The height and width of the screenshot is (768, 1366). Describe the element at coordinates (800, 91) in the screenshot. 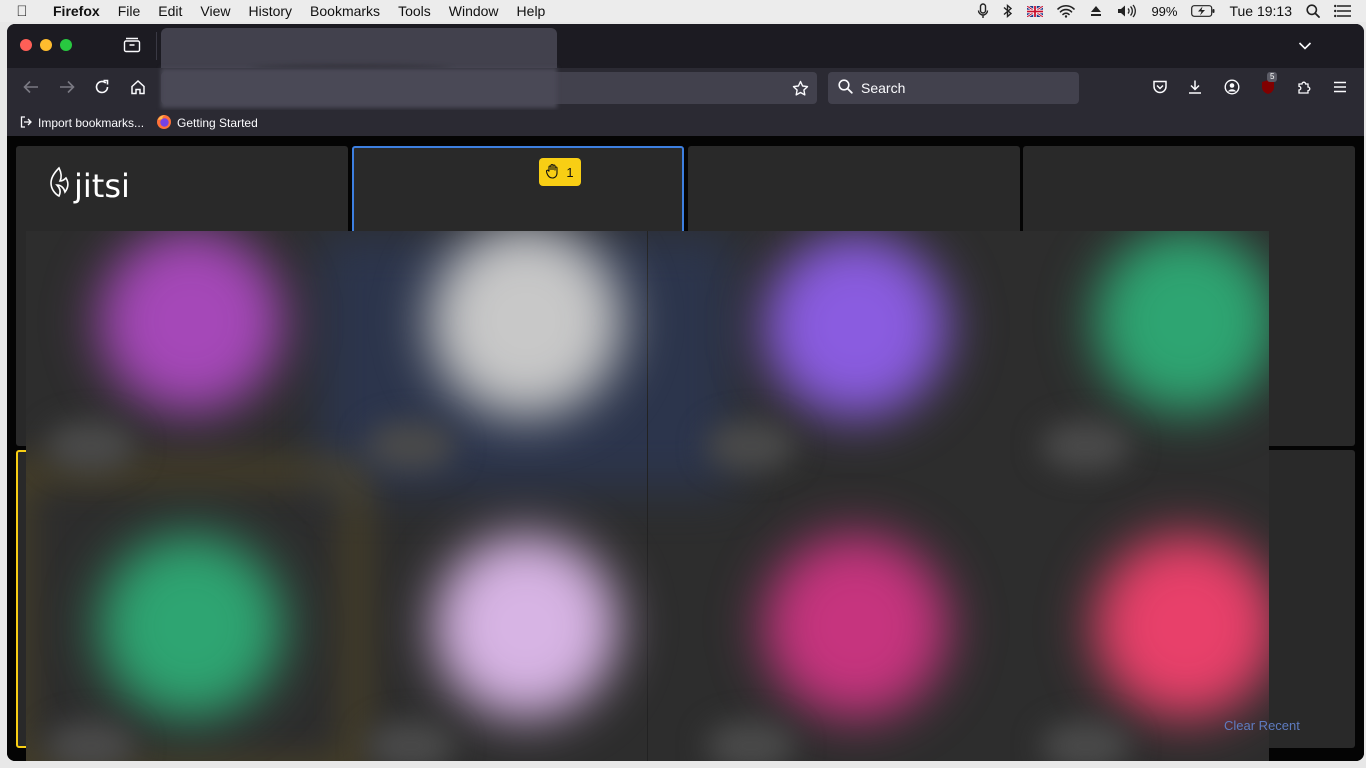

I see `bookmark-star-icon` at that location.